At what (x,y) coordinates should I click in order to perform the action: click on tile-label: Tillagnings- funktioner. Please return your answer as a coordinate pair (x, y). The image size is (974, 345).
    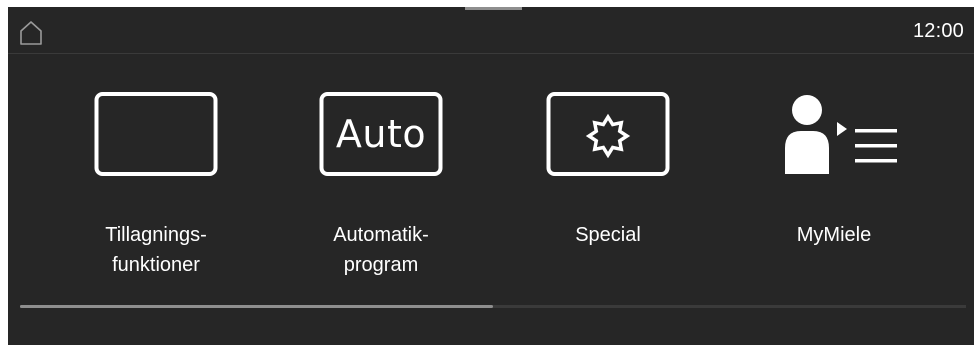
    Looking at the image, I should click on (156, 250).